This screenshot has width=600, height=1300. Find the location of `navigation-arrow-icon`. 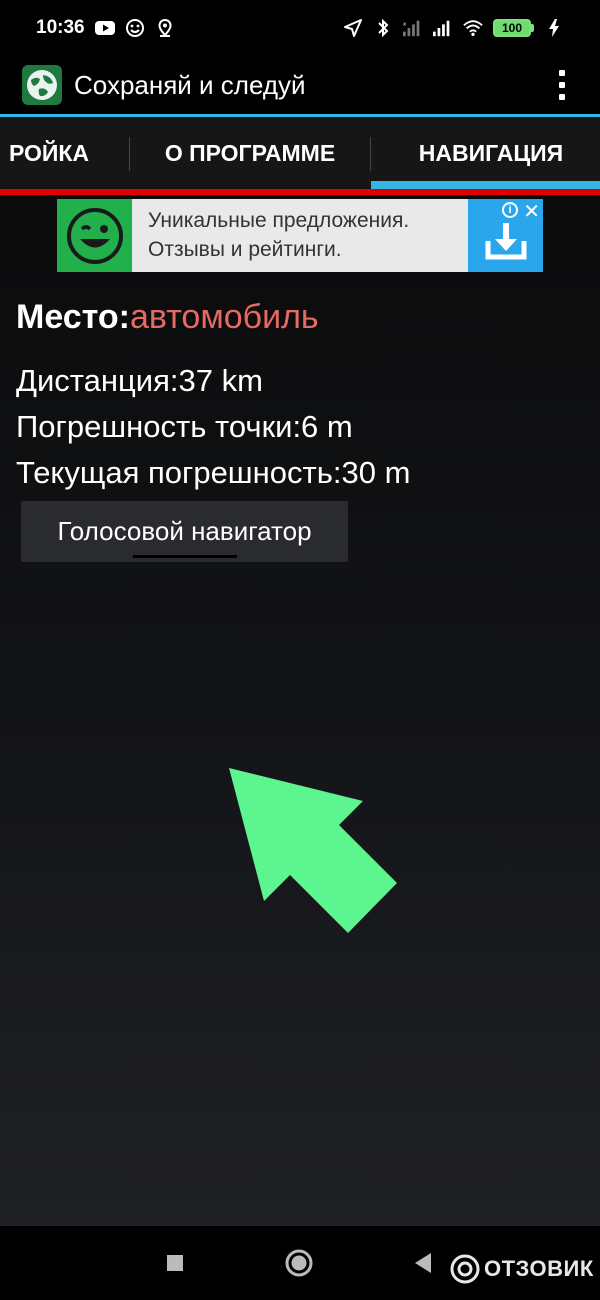

navigation-arrow-icon is located at coordinates (353, 28).